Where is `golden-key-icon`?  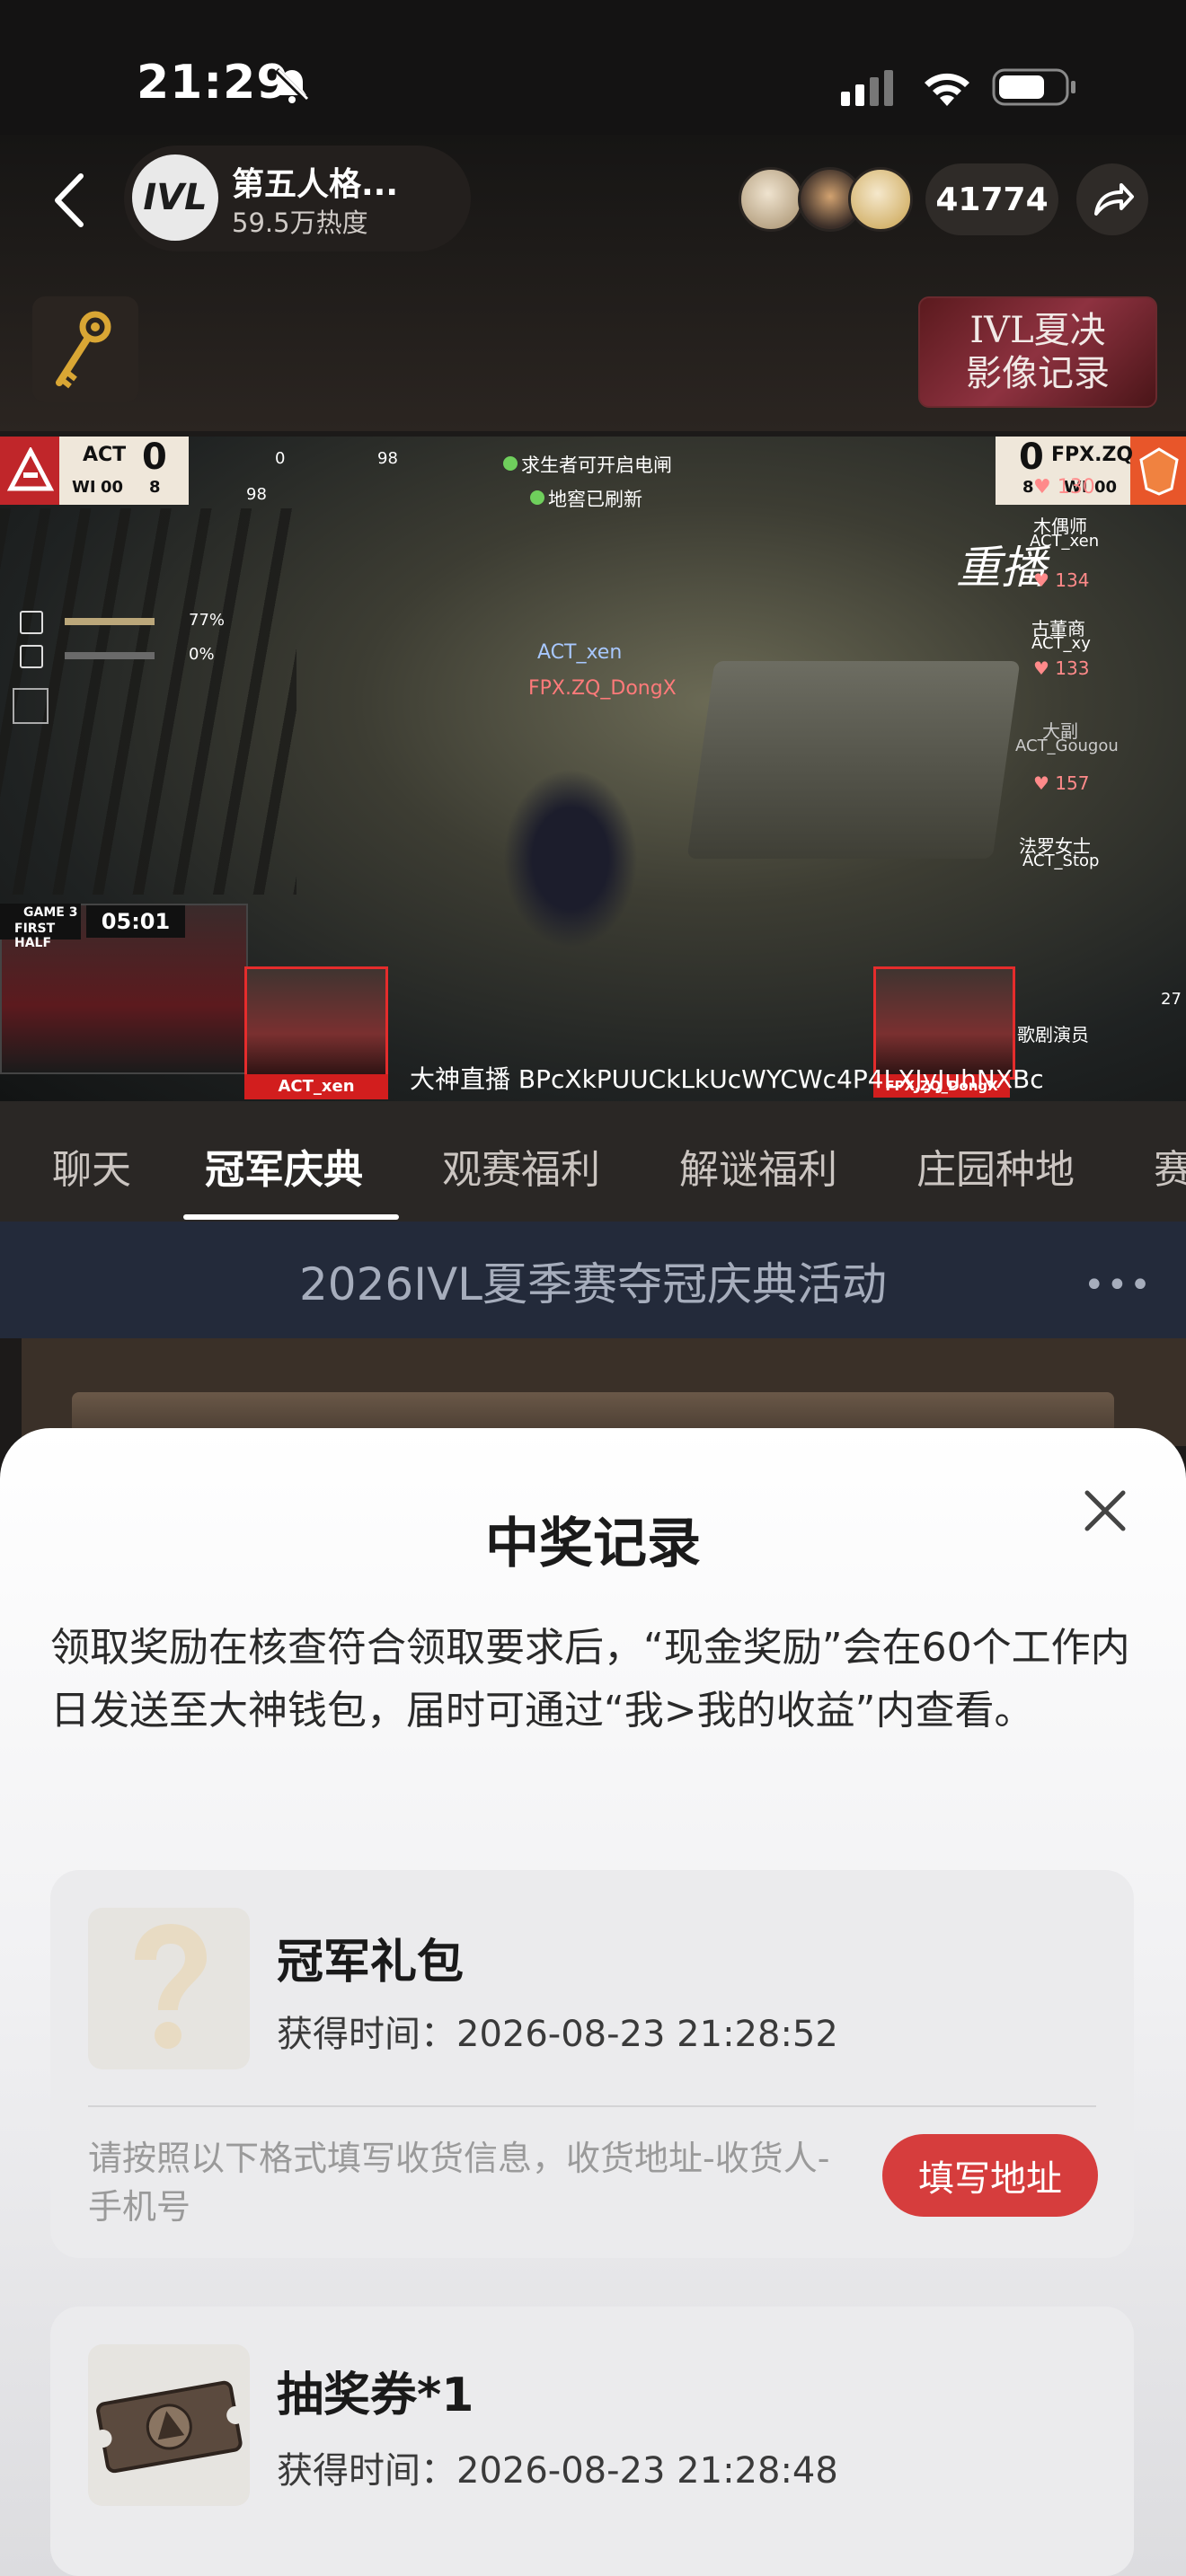
golden-key-icon is located at coordinates (83, 350).